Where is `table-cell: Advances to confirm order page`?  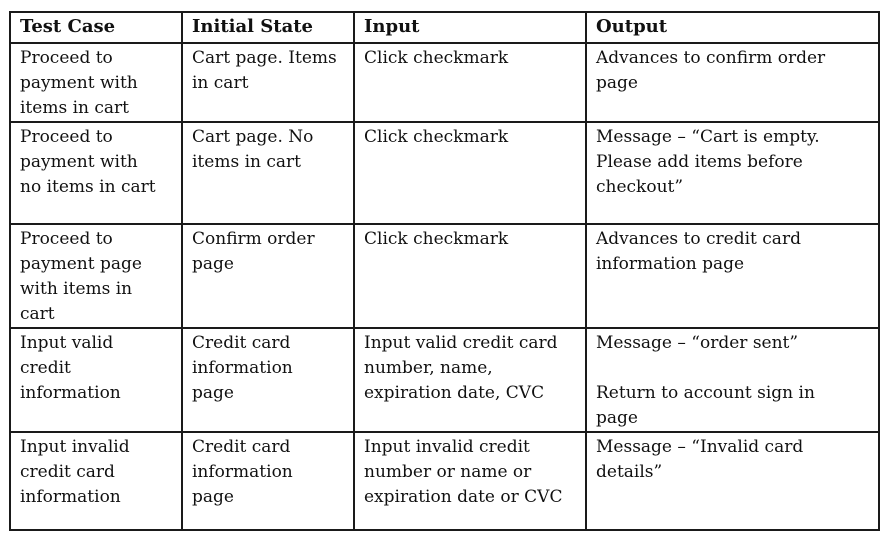
table-cell: Advances to confirm order page is located at coordinates (732, 82).